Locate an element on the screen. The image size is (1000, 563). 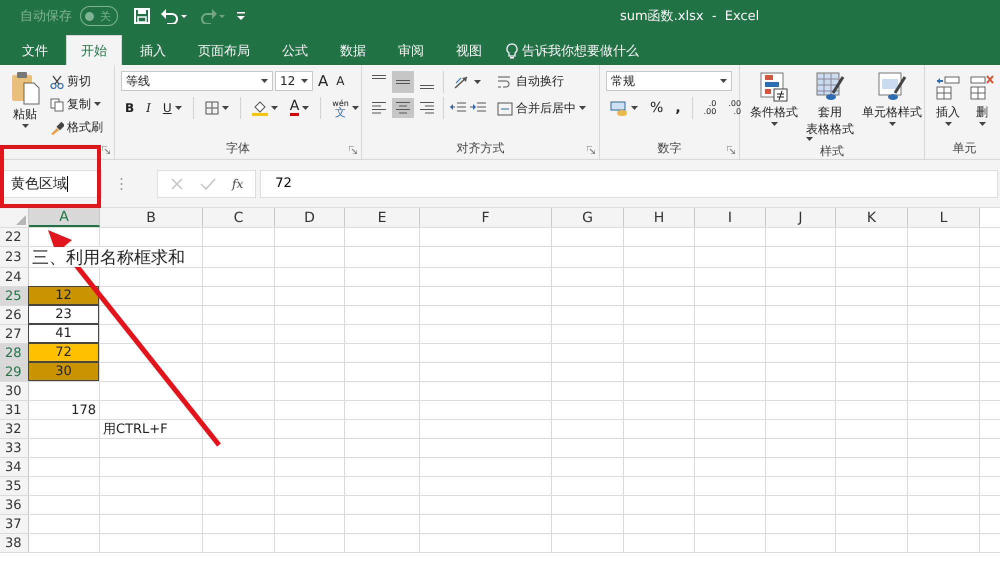
merge-icon is located at coordinates (505, 109).